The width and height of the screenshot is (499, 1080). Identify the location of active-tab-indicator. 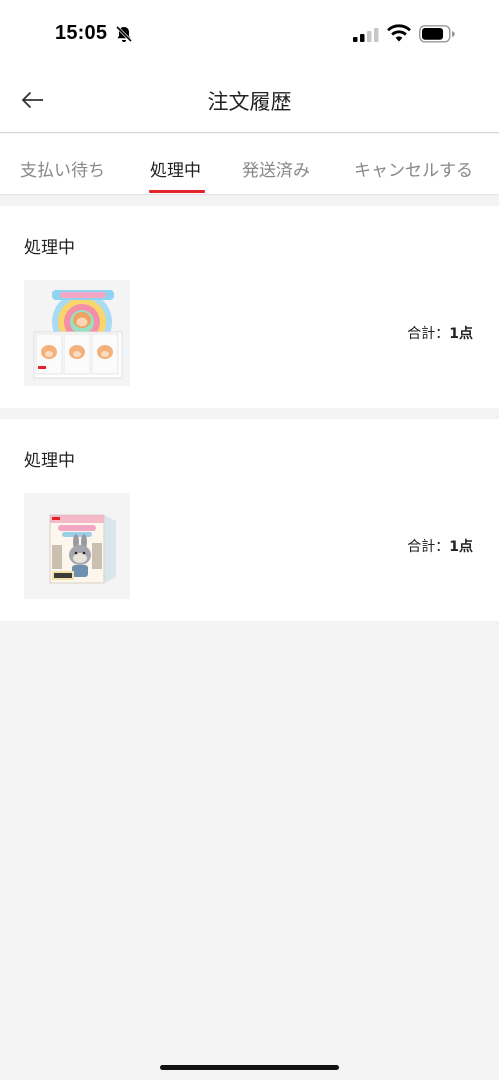
(177, 191).